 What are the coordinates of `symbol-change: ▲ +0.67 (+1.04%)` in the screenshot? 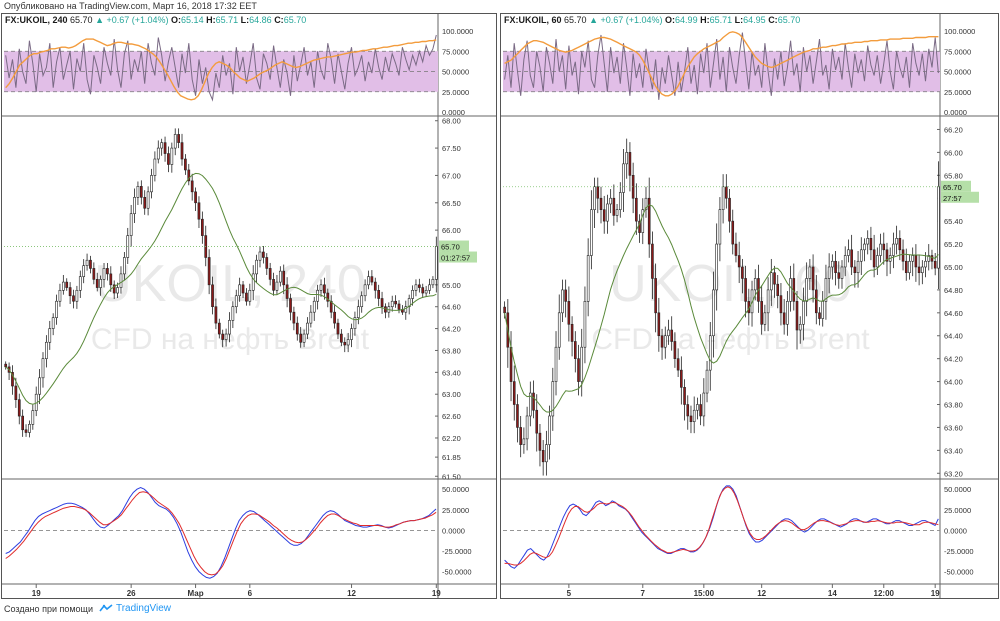 It's located at (132, 20).